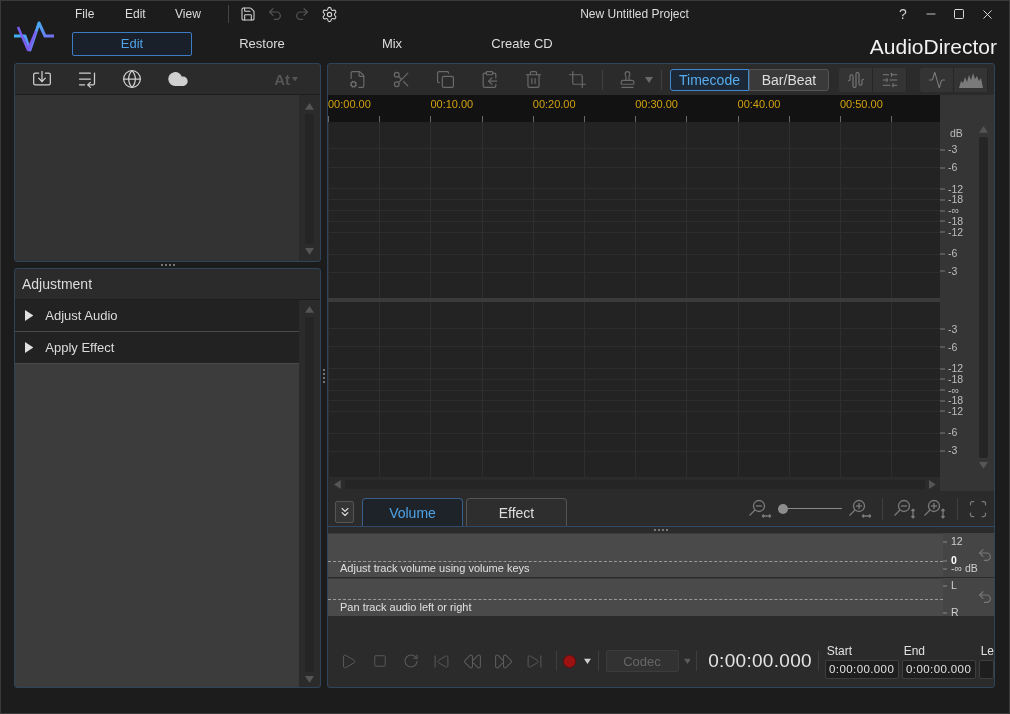  Describe the element at coordinates (783, 508) in the screenshot. I see `slider-thumb` at that location.